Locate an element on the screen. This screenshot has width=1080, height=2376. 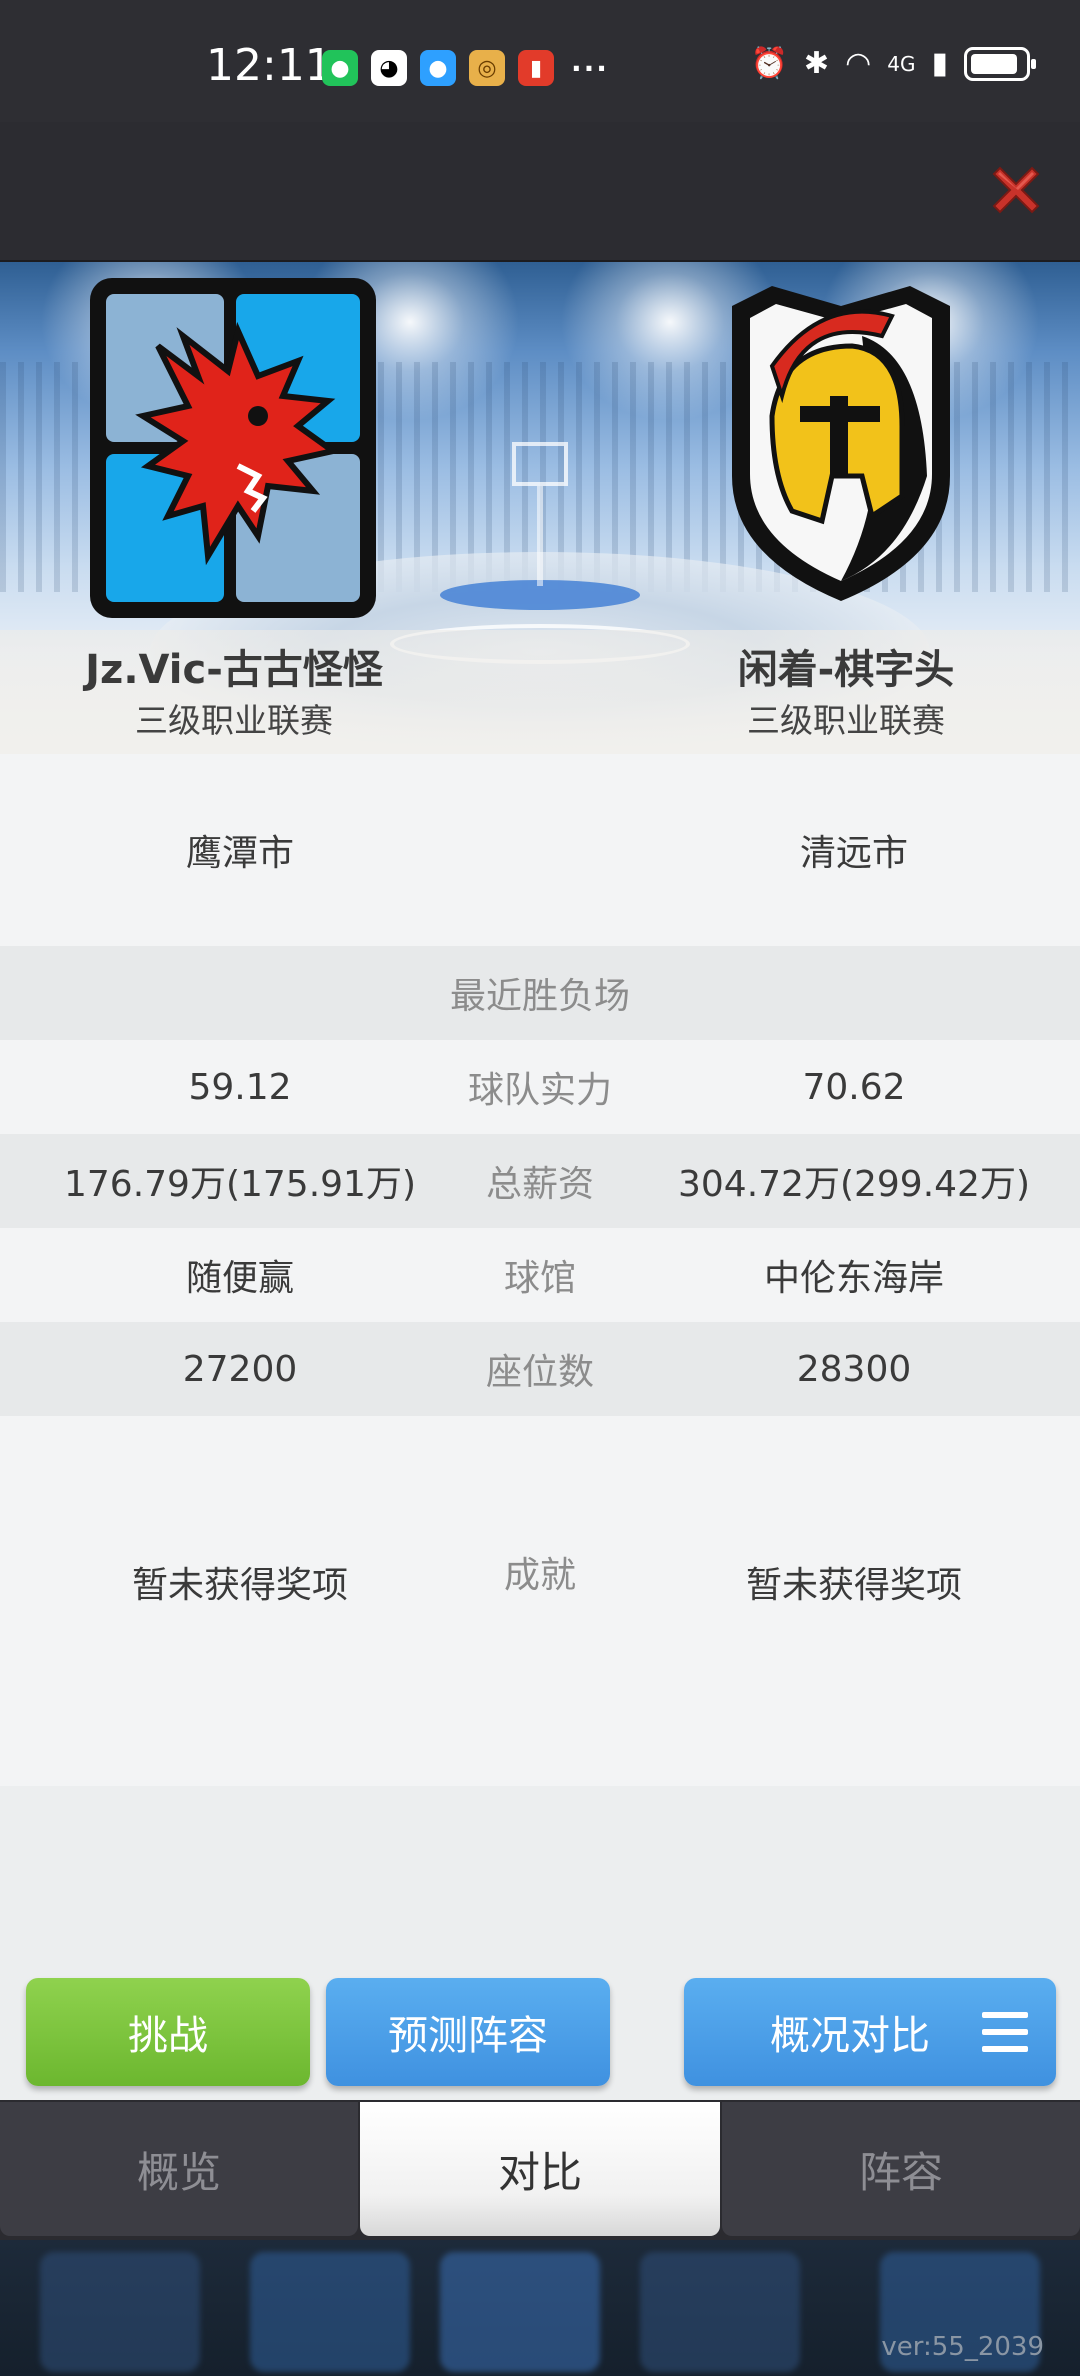
qq-icon: ◕ is located at coordinates (389, 68).